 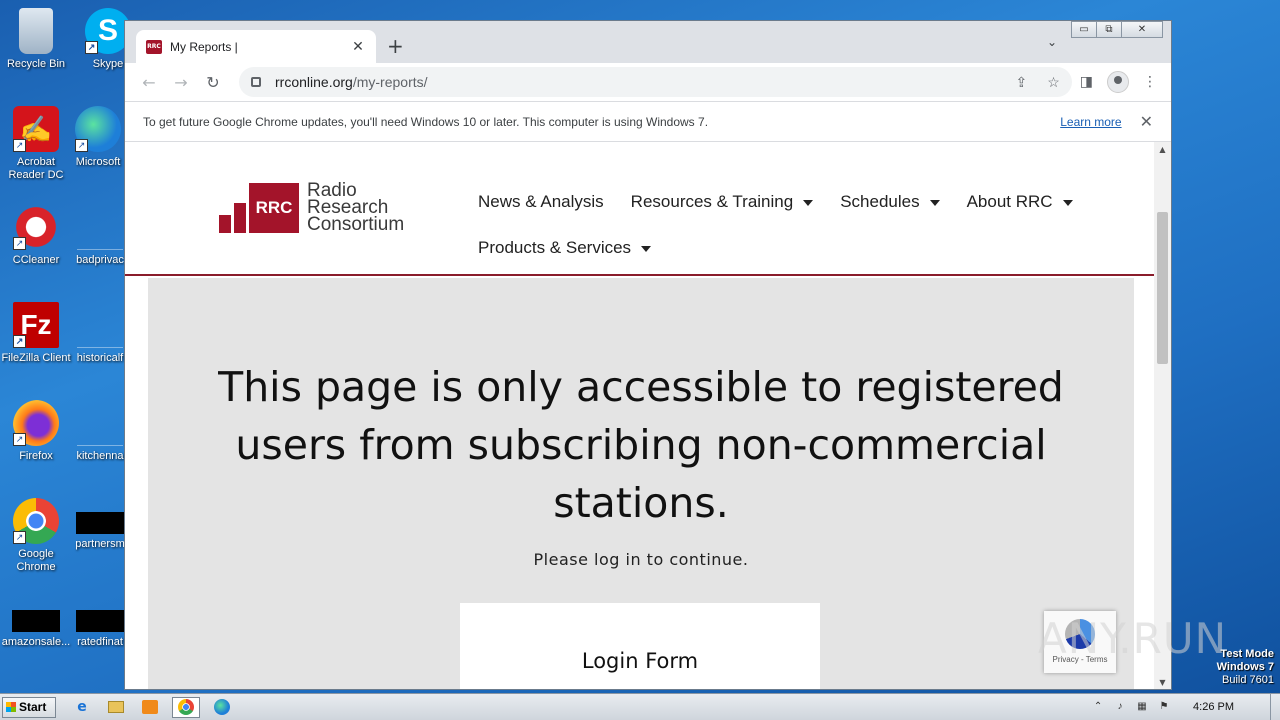 I want to click on rrc-logo: RRC Radio Research Consortium, so click(x=312, y=208).